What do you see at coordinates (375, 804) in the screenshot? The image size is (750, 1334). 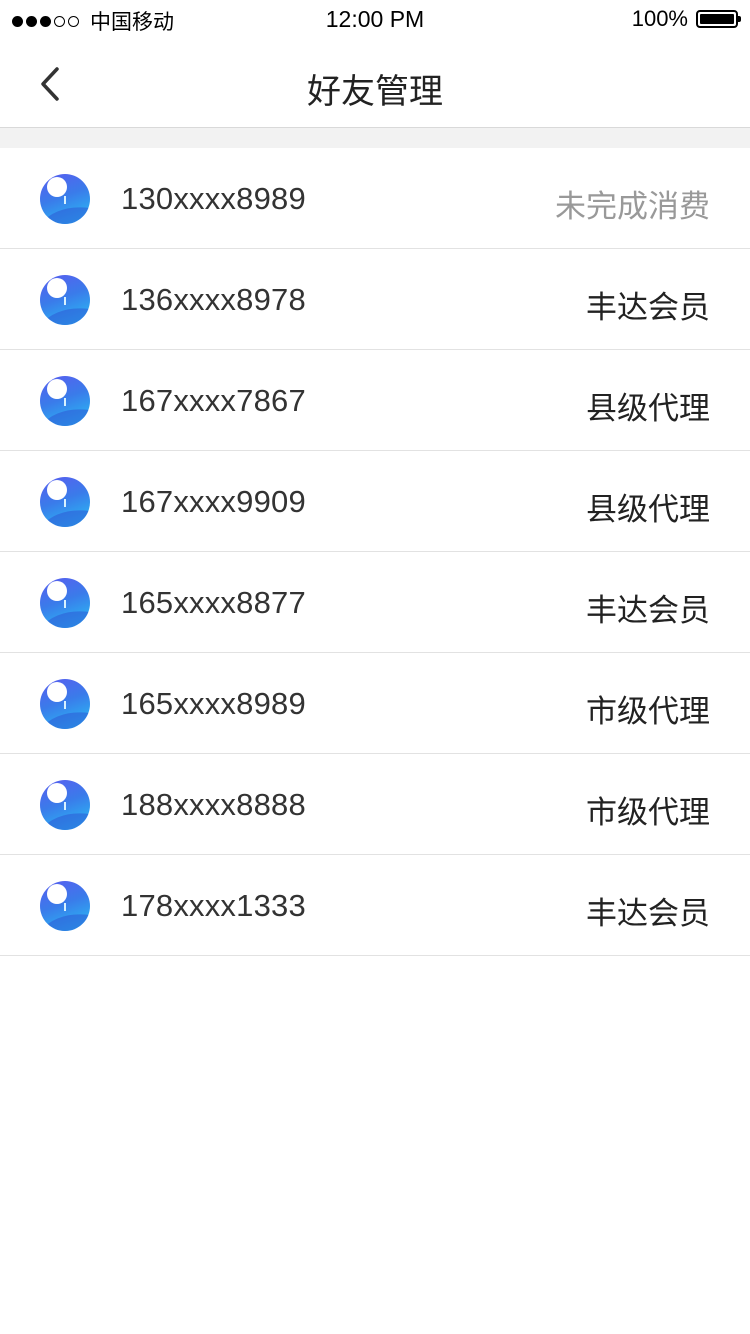 I see `friend-row: 188xxxx8888 市级代理` at bounding box center [375, 804].